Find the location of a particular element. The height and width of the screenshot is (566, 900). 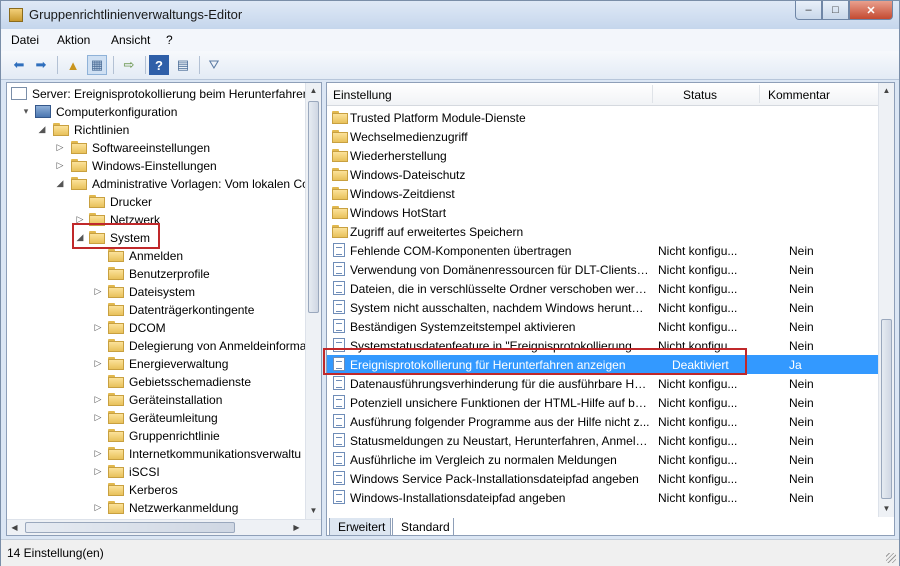

tree-scroll-thumb is located at coordinates (313, 207).